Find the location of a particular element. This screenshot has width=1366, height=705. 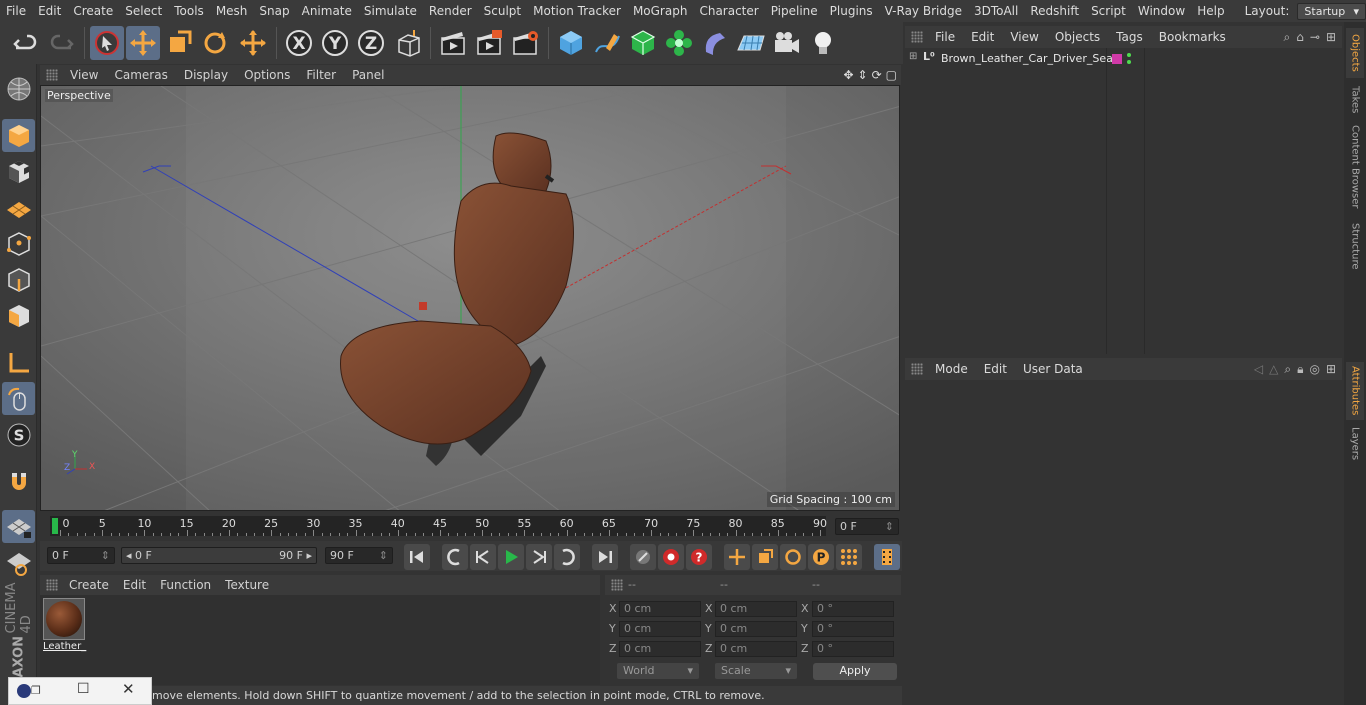

menu-tools: Tools is located at coordinates (189, 11).